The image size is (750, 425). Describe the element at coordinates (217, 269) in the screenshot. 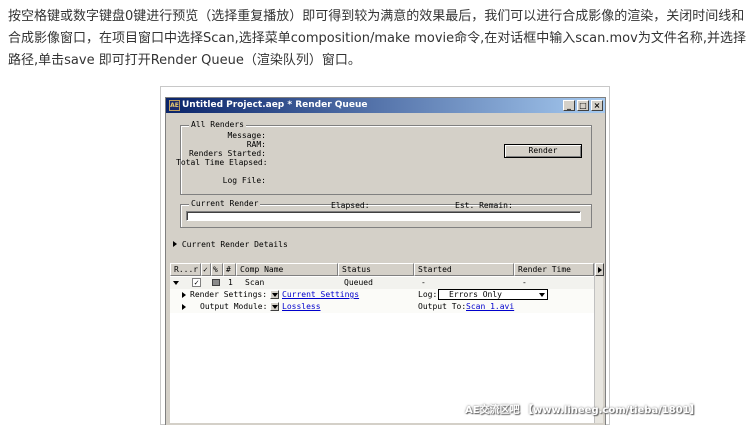

I see `col-label-header: %` at that location.